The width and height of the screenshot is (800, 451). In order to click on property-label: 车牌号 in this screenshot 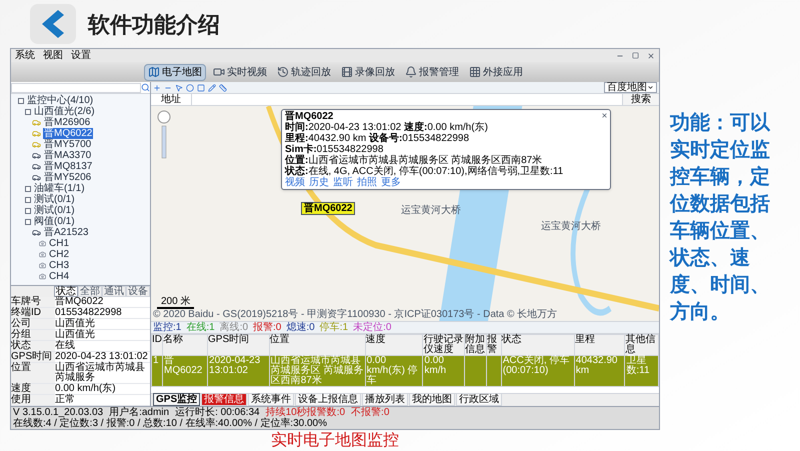, I will do `click(33, 302)`.